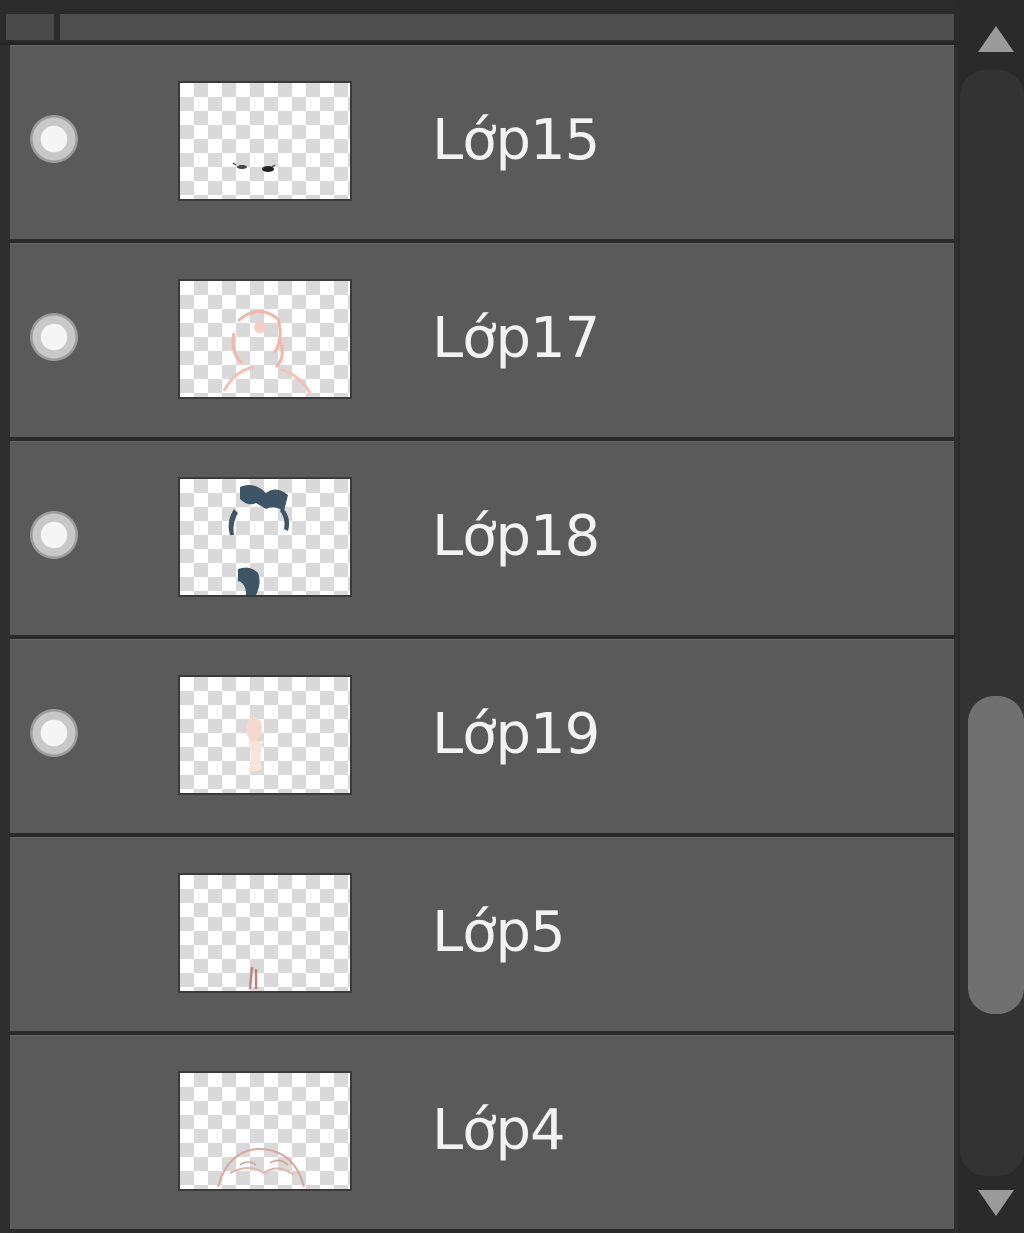  I want to click on header-visibility-column, so click(30, 27).